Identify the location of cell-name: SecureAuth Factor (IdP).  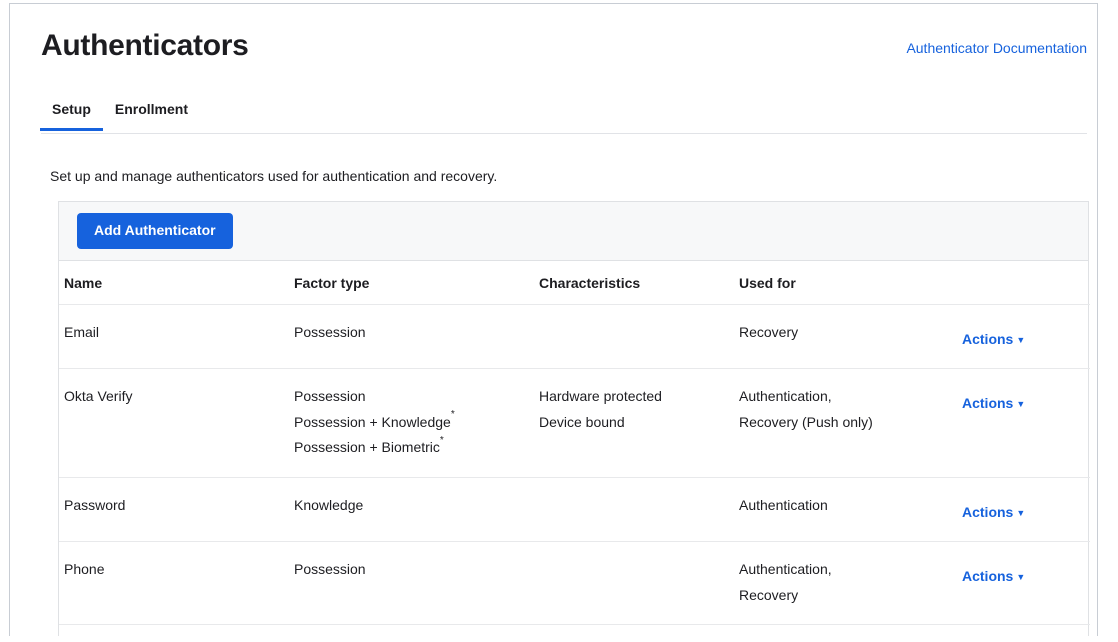
(176, 630).